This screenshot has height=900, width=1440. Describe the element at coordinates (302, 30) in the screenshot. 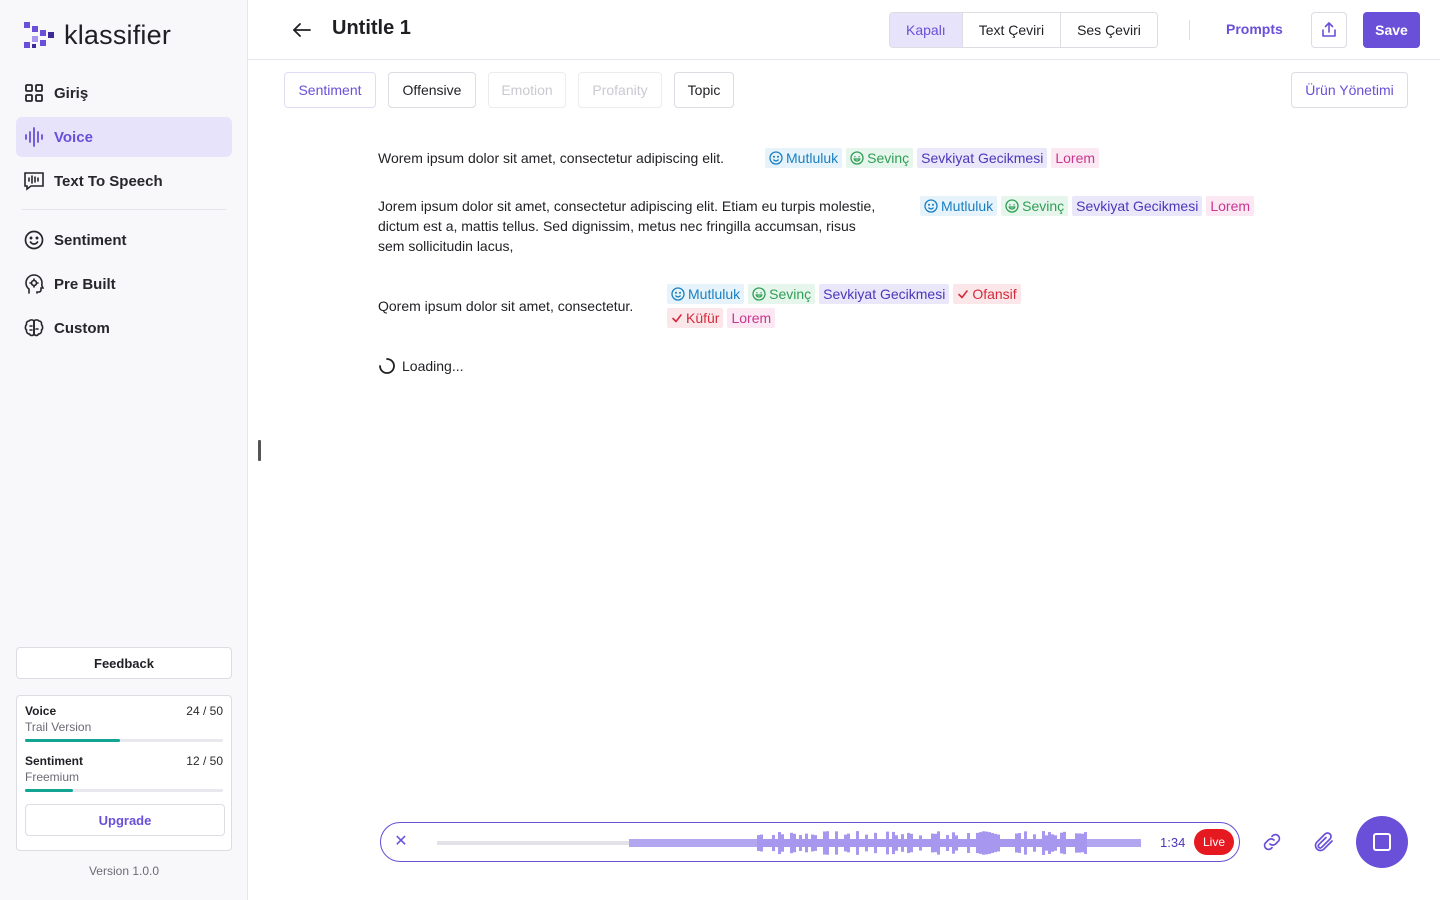

I see `back-arrow-icon` at that location.